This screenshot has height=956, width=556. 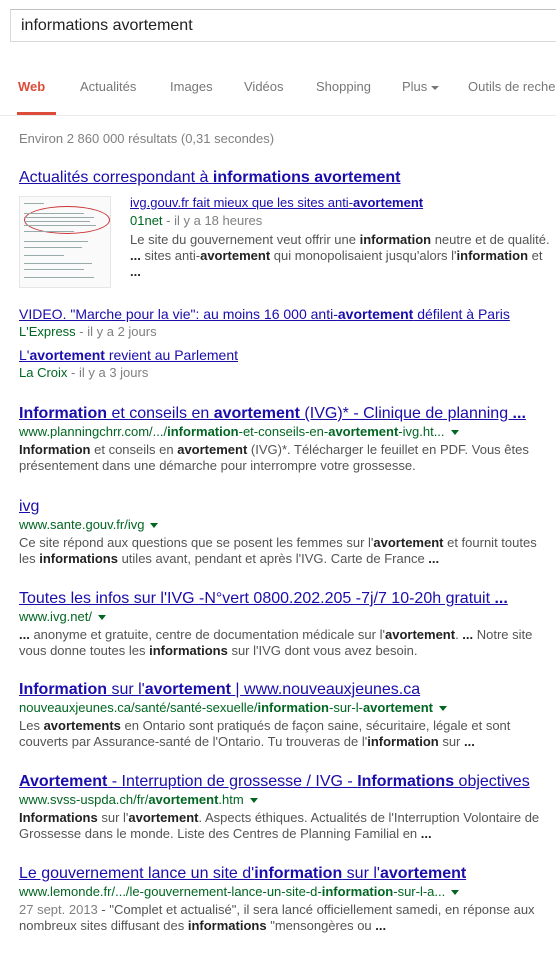 What do you see at coordinates (511, 86) in the screenshot?
I see `tab-outils: Outils de reche` at bounding box center [511, 86].